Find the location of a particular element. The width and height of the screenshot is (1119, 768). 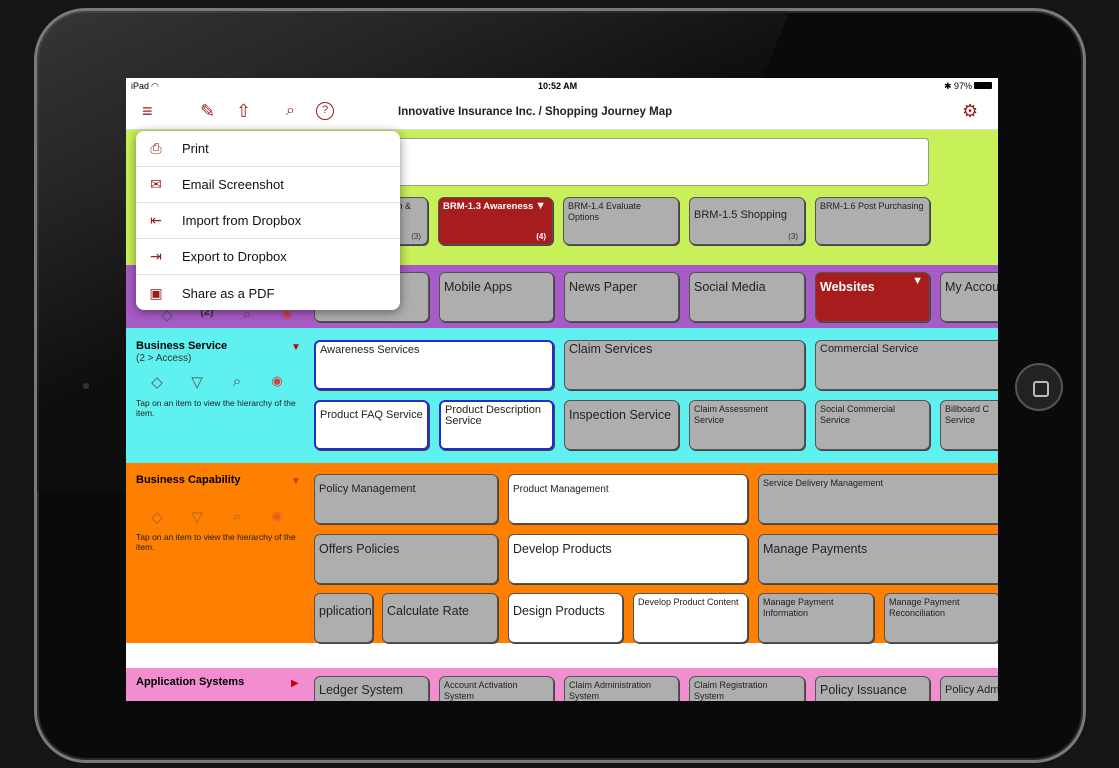

camera-dot is located at coordinates (86, 386).